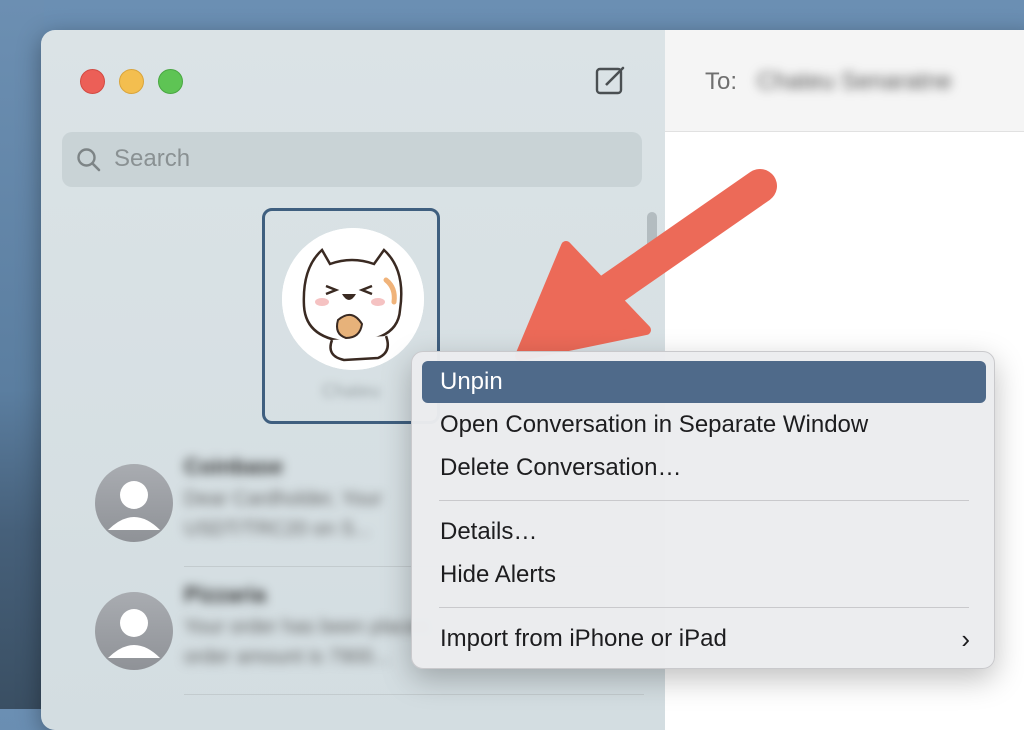  I want to click on menu-item-unpin: Unpin, so click(704, 382).